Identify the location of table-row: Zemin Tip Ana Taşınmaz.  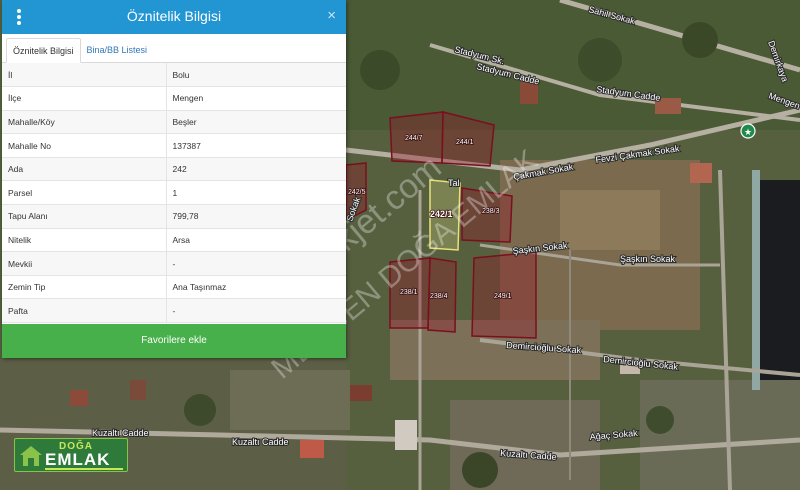
(174, 287).